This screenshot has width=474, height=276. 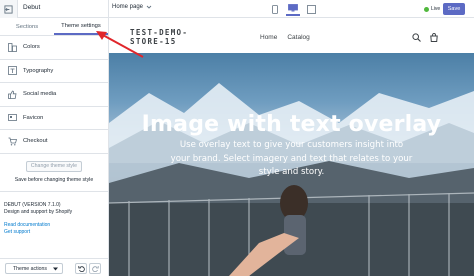 What do you see at coordinates (35, 141) in the screenshot?
I see `sidebar-item-label: Checkout` at bounding box center [35, 141].